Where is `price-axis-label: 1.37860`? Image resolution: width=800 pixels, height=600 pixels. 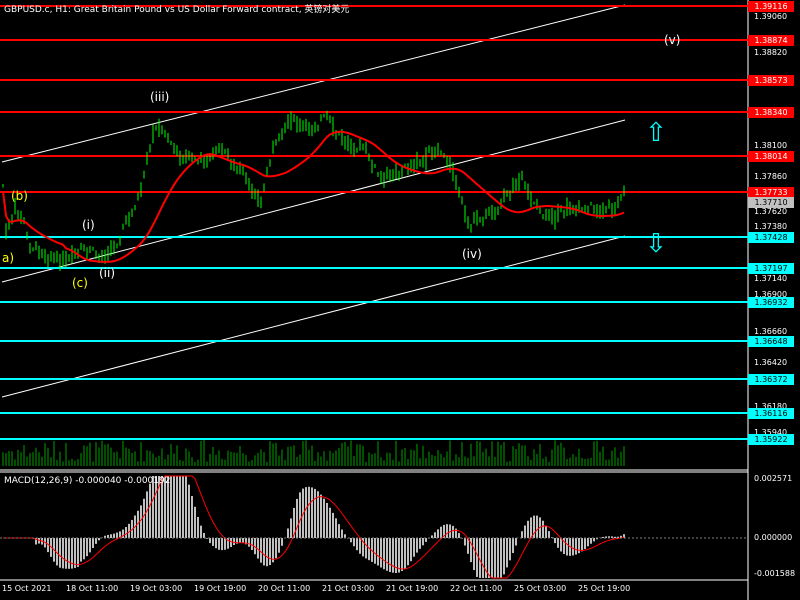
price-axis-label: 1.37860 is located at coordinates (771, 176).